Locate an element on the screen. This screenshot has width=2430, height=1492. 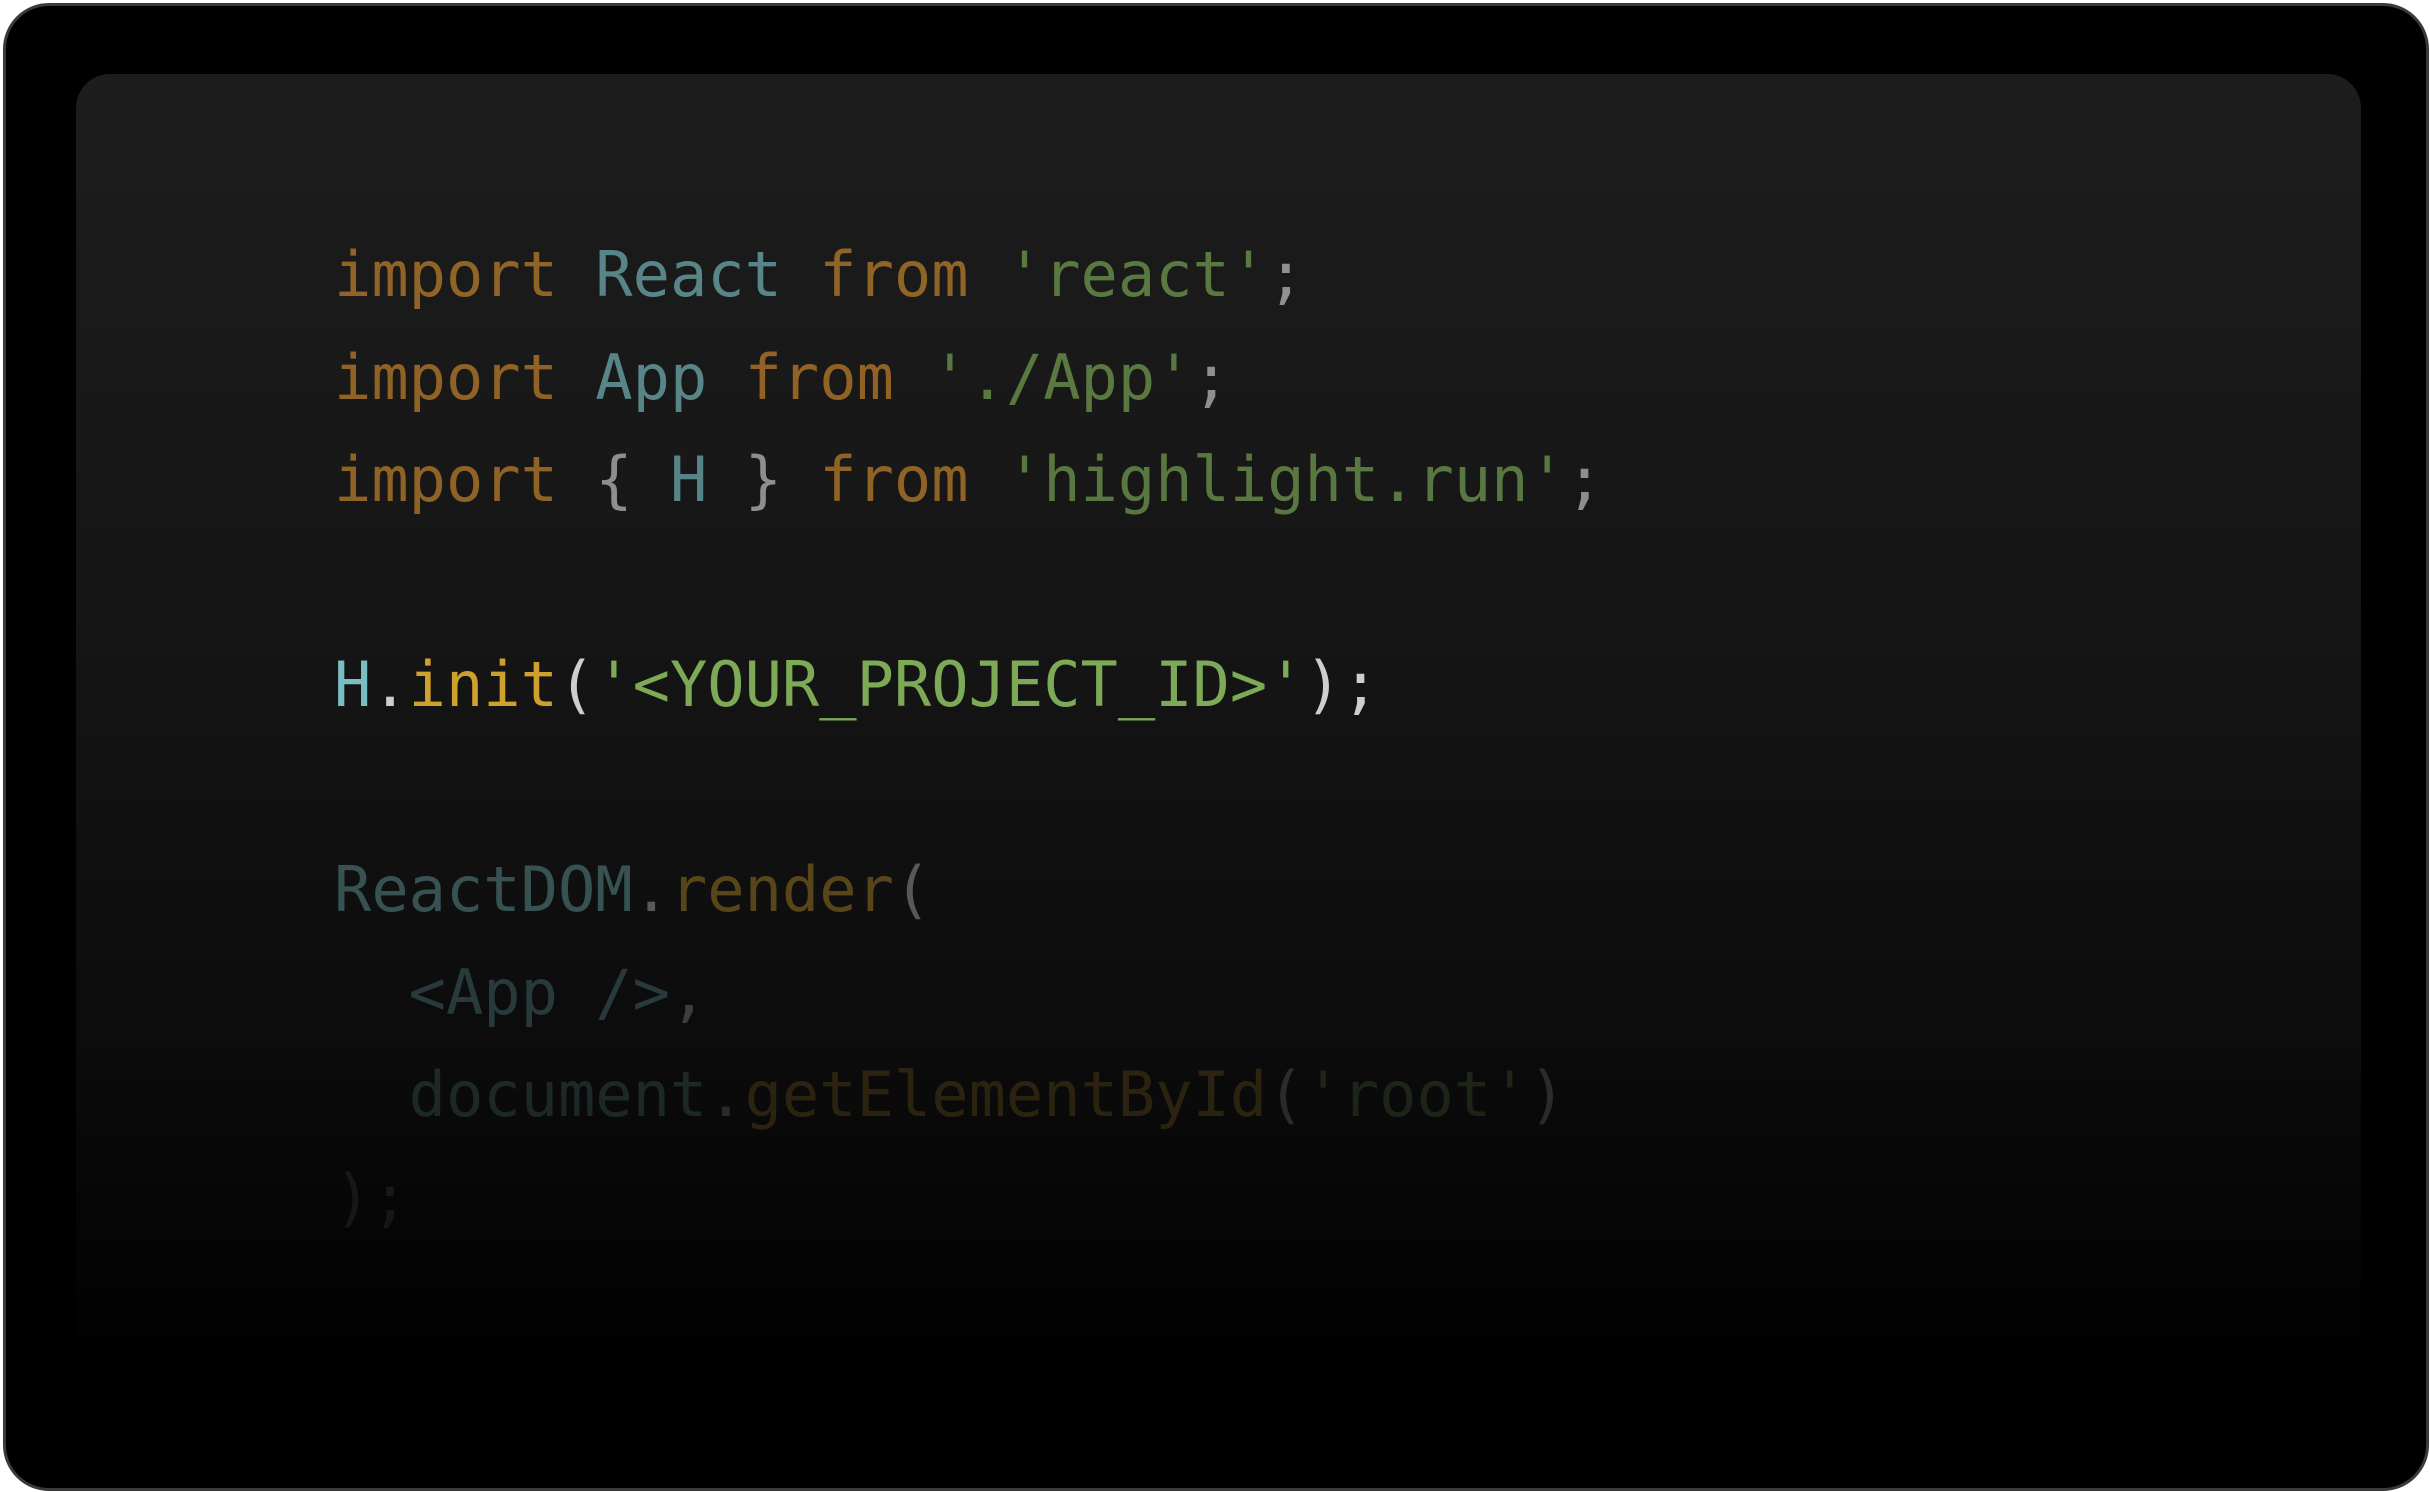
code-text: document.getElementById('root') is located at coordinates (950, 1095).